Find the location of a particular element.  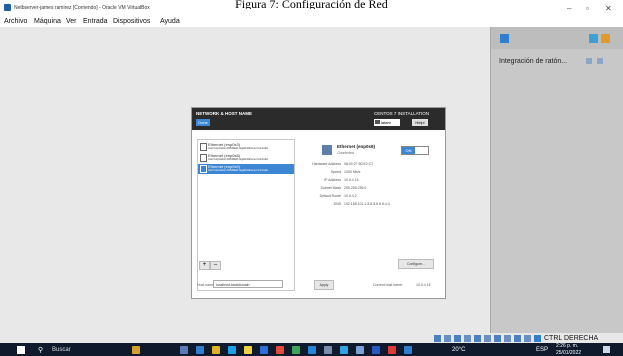

connection-status: Connected is located at coordinates (345, 153).